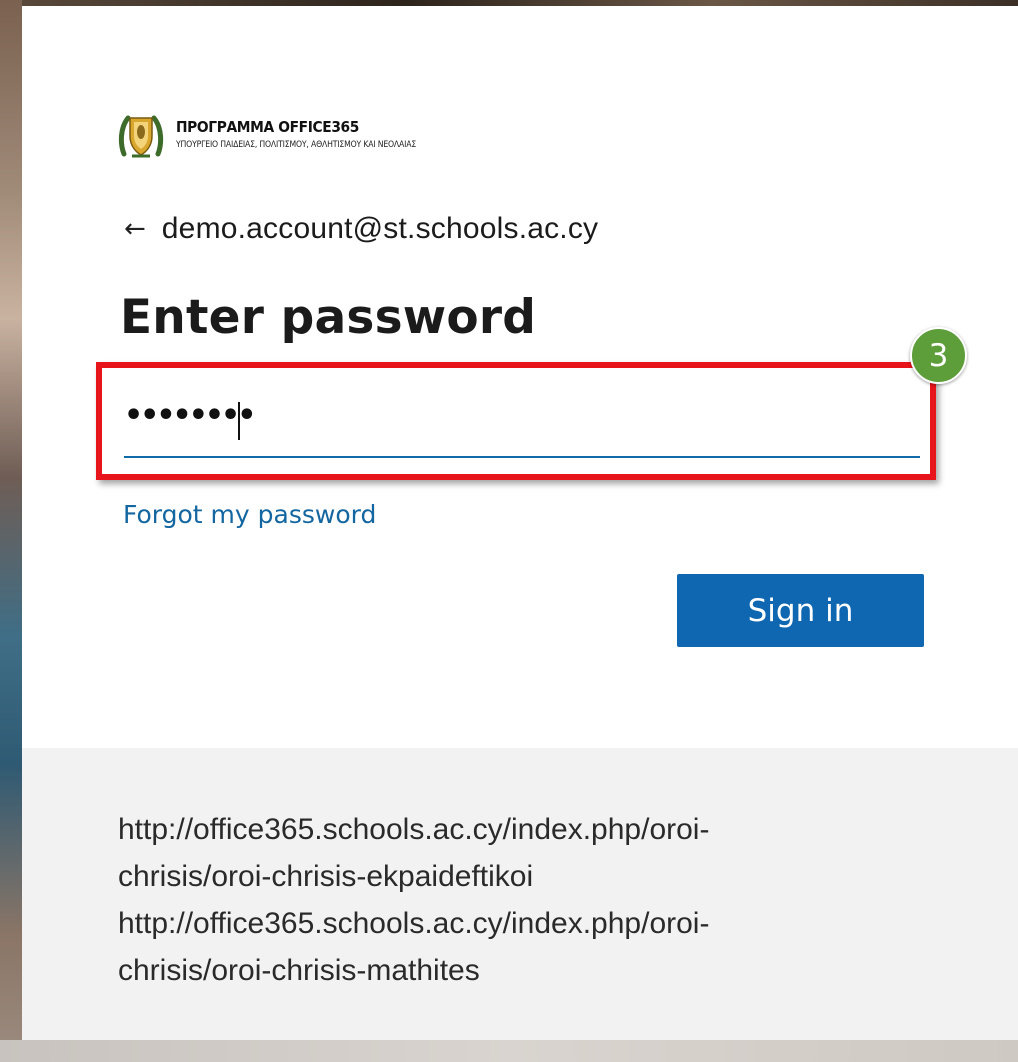 This screenshot has height=1062, width=1018. I want to click on account-email: demo.account@st.schools.ac.cy, so click(380, 228).